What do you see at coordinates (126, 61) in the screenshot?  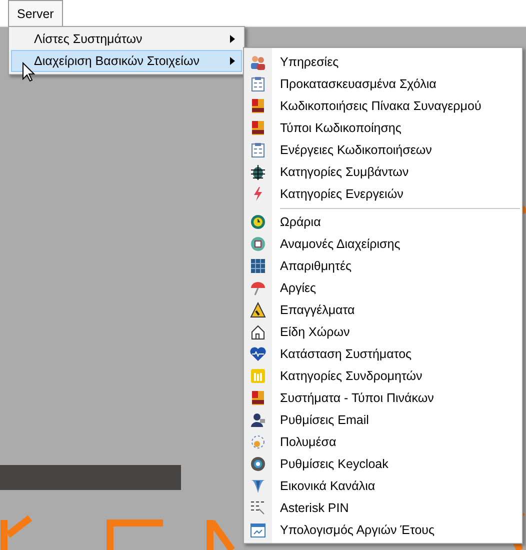 I see `menu-item: Διαχείριση Βασικών Στοιχείων` at bounding box center [126, 61].